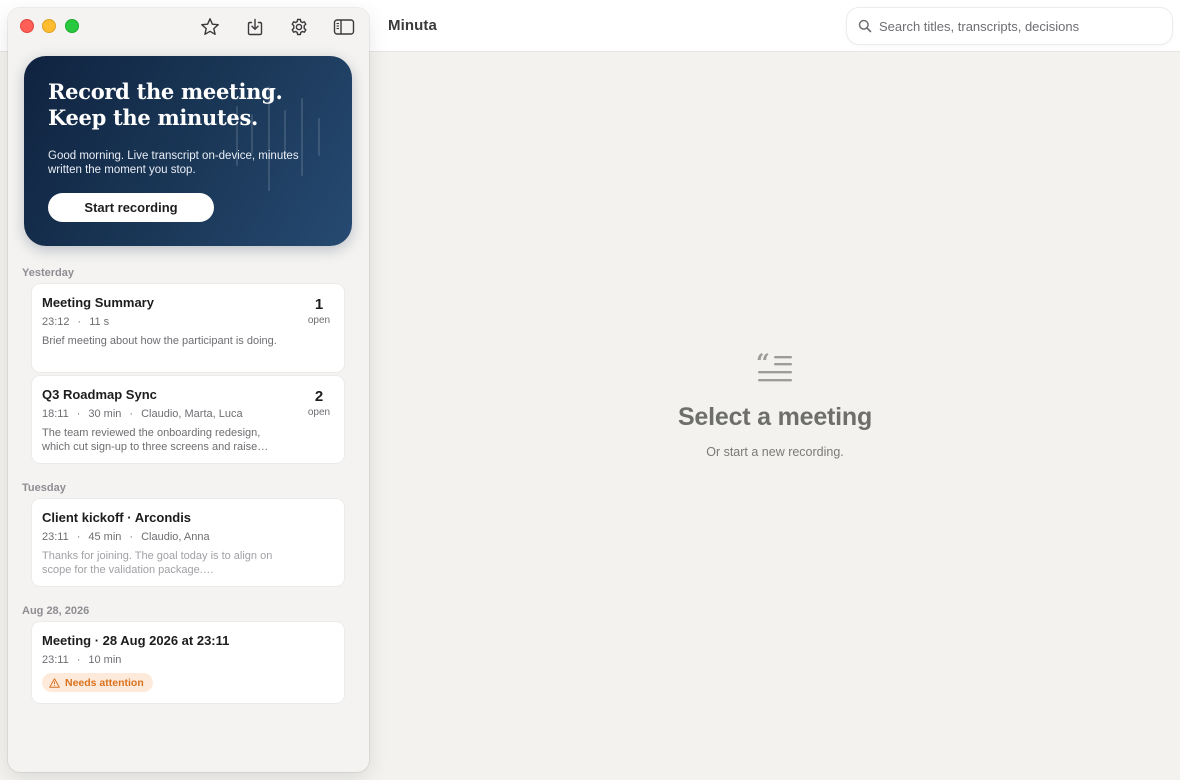 Image resolution: width=1180 pixels, height=780 pixels. What do you see at coordinates (319, 311) in the screenshot?
I see `open-items-count: 1 open` at bounding box center [319, 311].